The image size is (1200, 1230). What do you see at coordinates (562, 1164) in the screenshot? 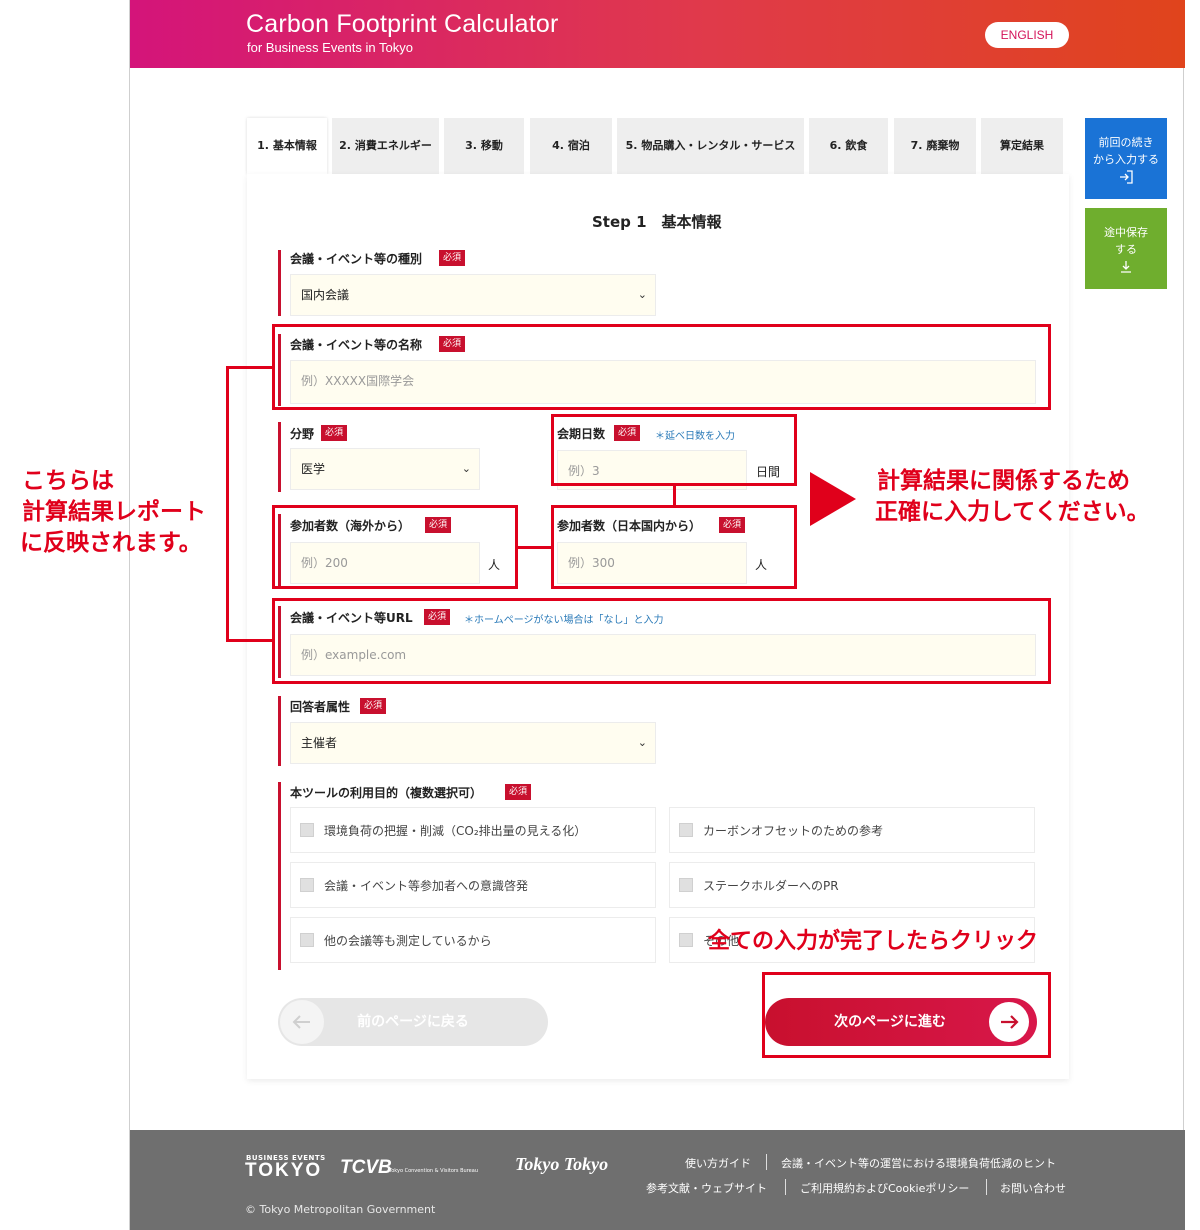
I see `footer-logo-tokyotokyo: Tokyo Tokyo` at bounding box center [562, 1164].